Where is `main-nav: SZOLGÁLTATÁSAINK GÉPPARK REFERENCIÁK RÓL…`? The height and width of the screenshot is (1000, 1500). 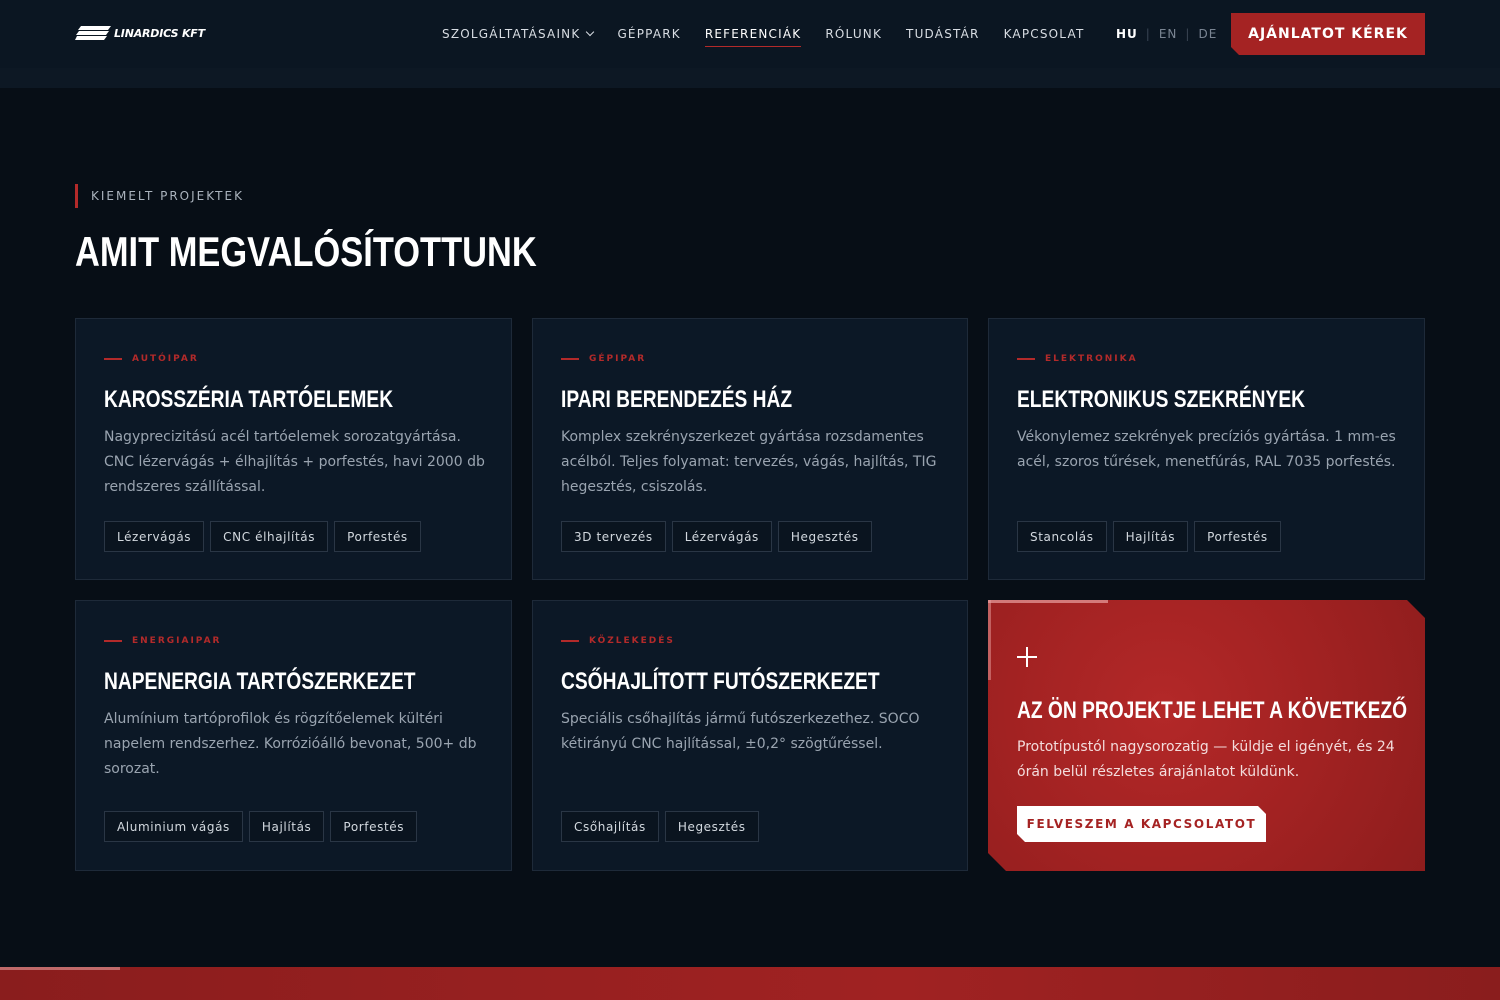
main-nav: SZOLGÁLTATÁSAINK GÉPPARK REFERENCIÁK RÓL… is located at coordinates (775, 34).